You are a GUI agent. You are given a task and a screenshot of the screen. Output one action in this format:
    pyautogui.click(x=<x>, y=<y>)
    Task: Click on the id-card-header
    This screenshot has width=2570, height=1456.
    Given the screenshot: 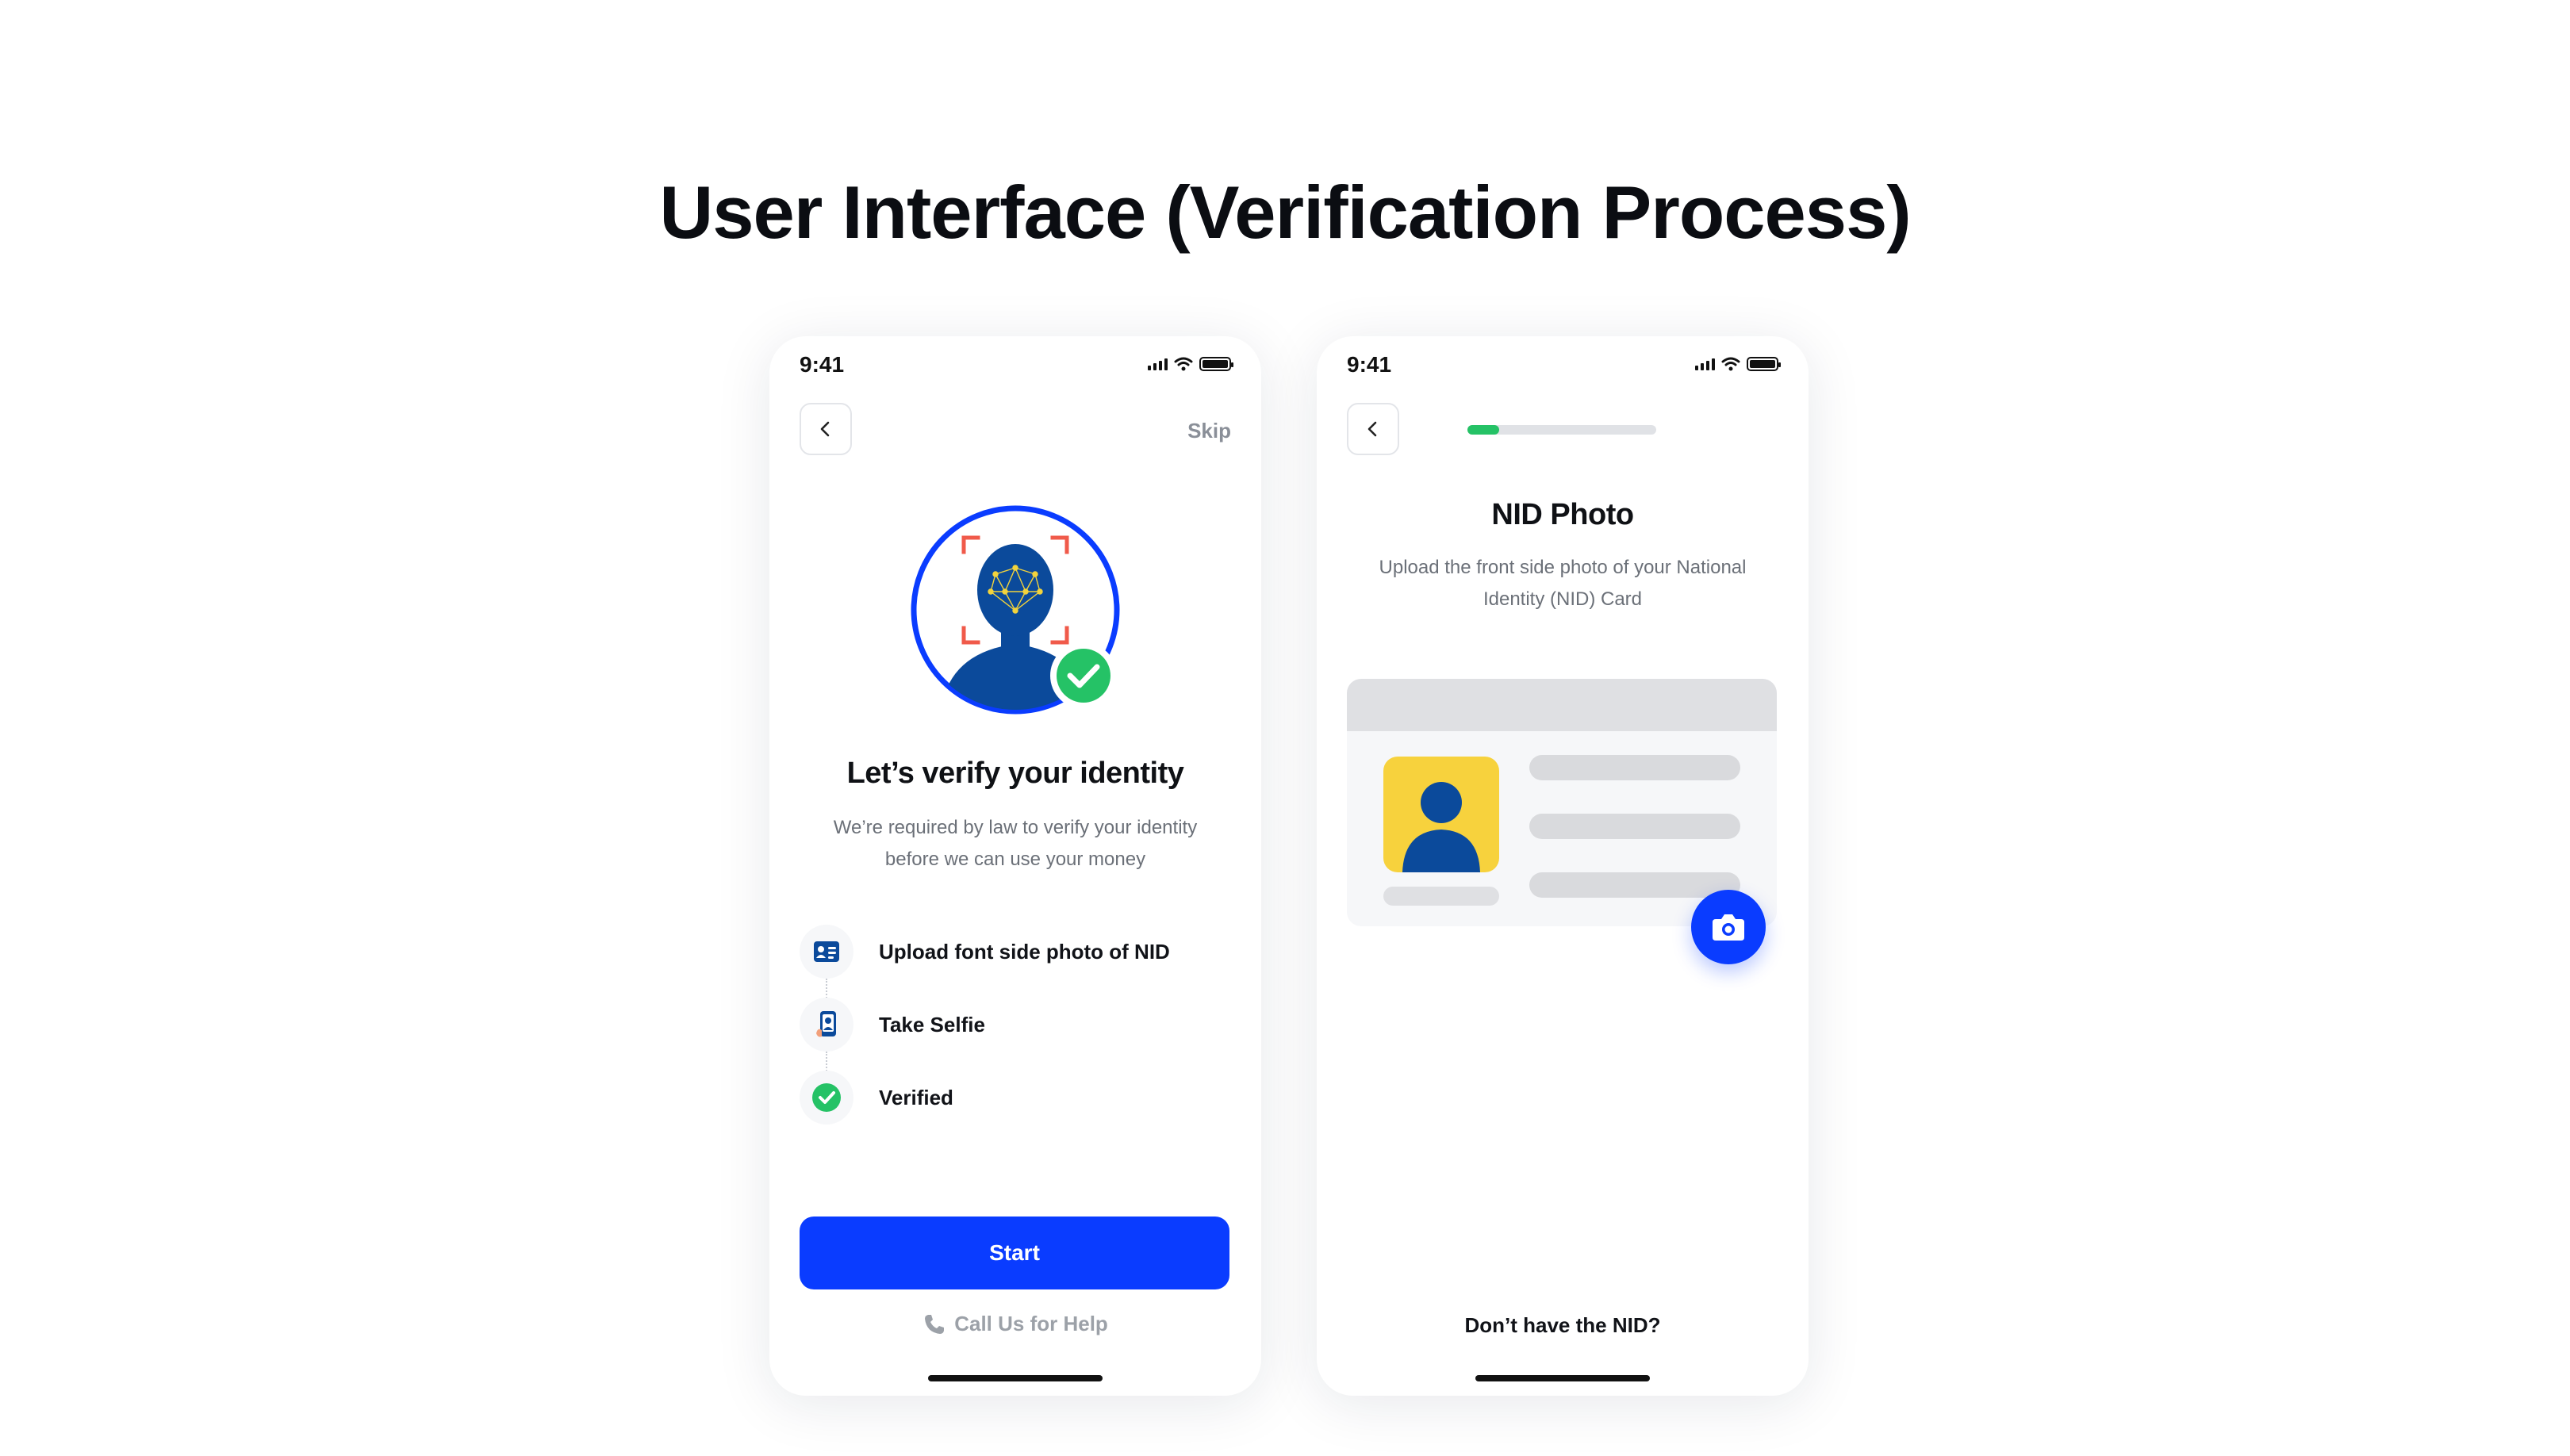 What is the action you would take?
    pyautogui.click(x=1562, y=705)
    